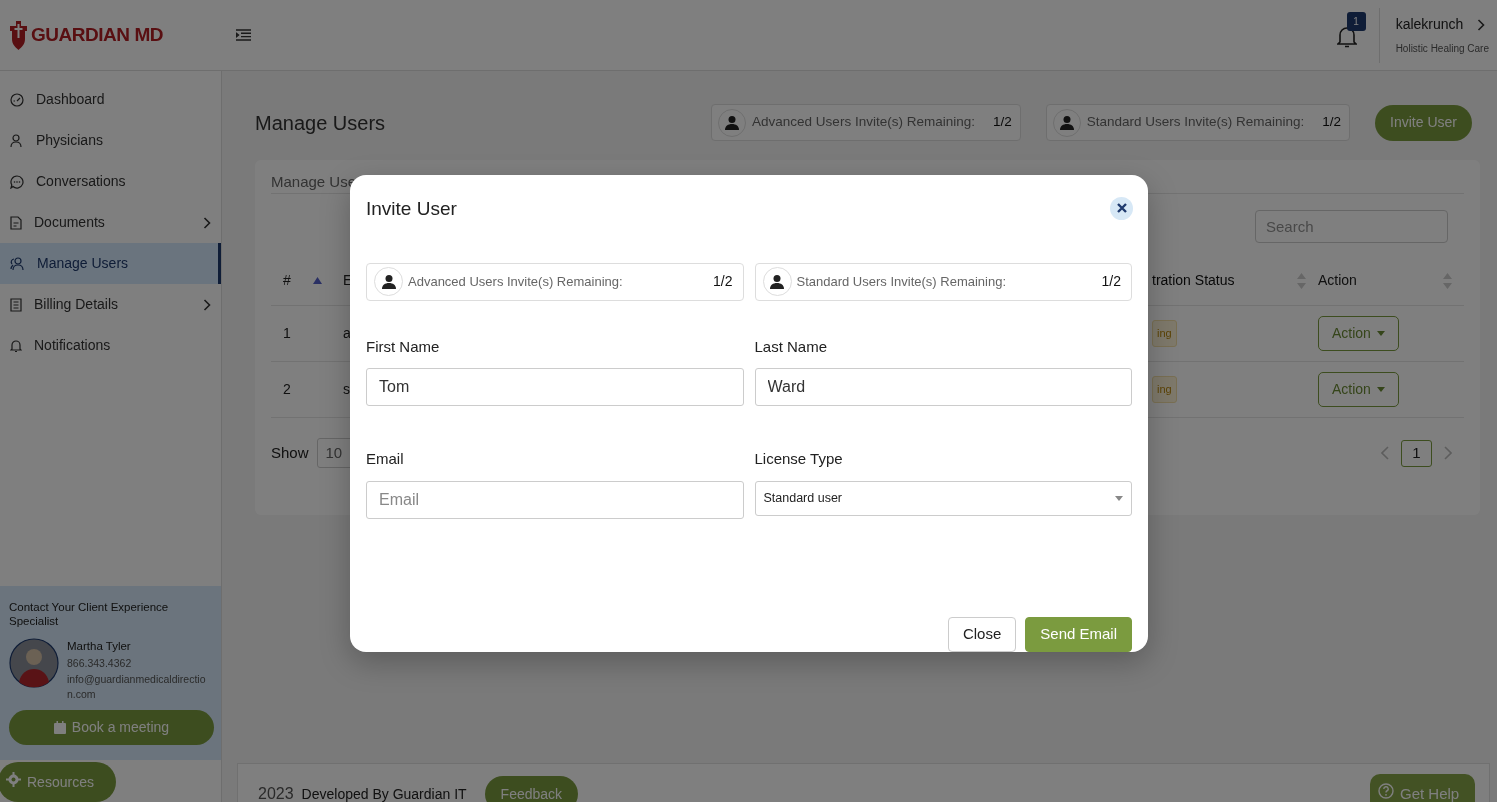 This screenshot has width=1497, height=802. Describe the element at coordinates (1385, 453) in the screenshot. I see `chevron-left-icon` at that location.